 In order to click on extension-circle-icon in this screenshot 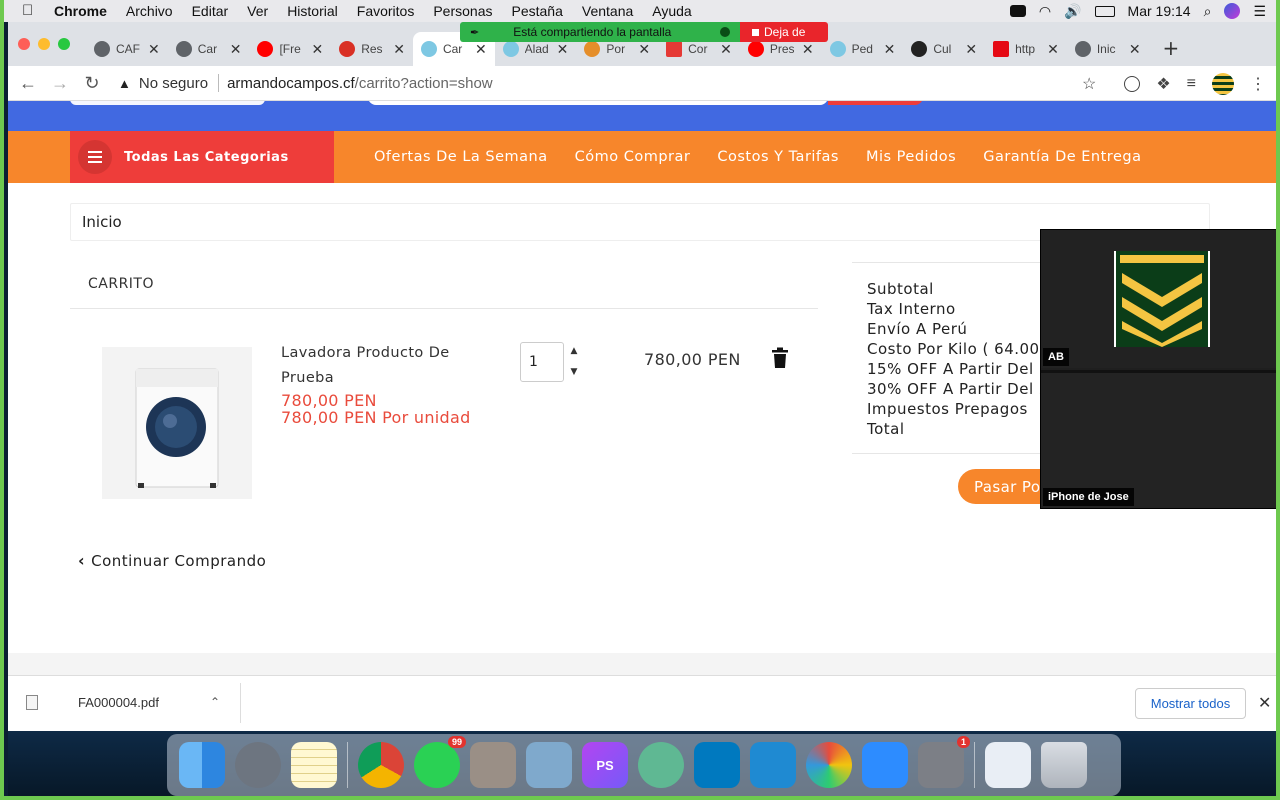, I will do `click(1132, 84)`.